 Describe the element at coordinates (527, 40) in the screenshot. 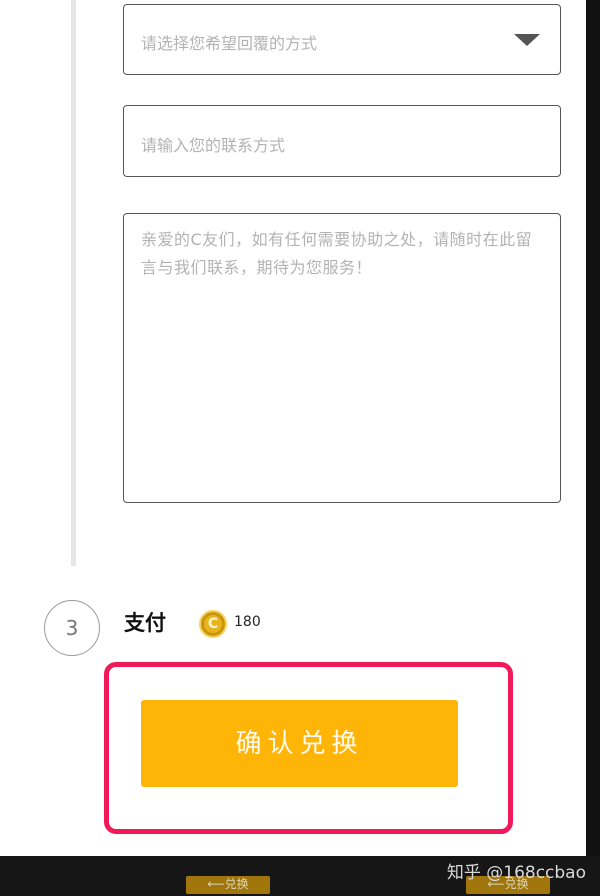

I see `dropdown-caret-icon` at that location.